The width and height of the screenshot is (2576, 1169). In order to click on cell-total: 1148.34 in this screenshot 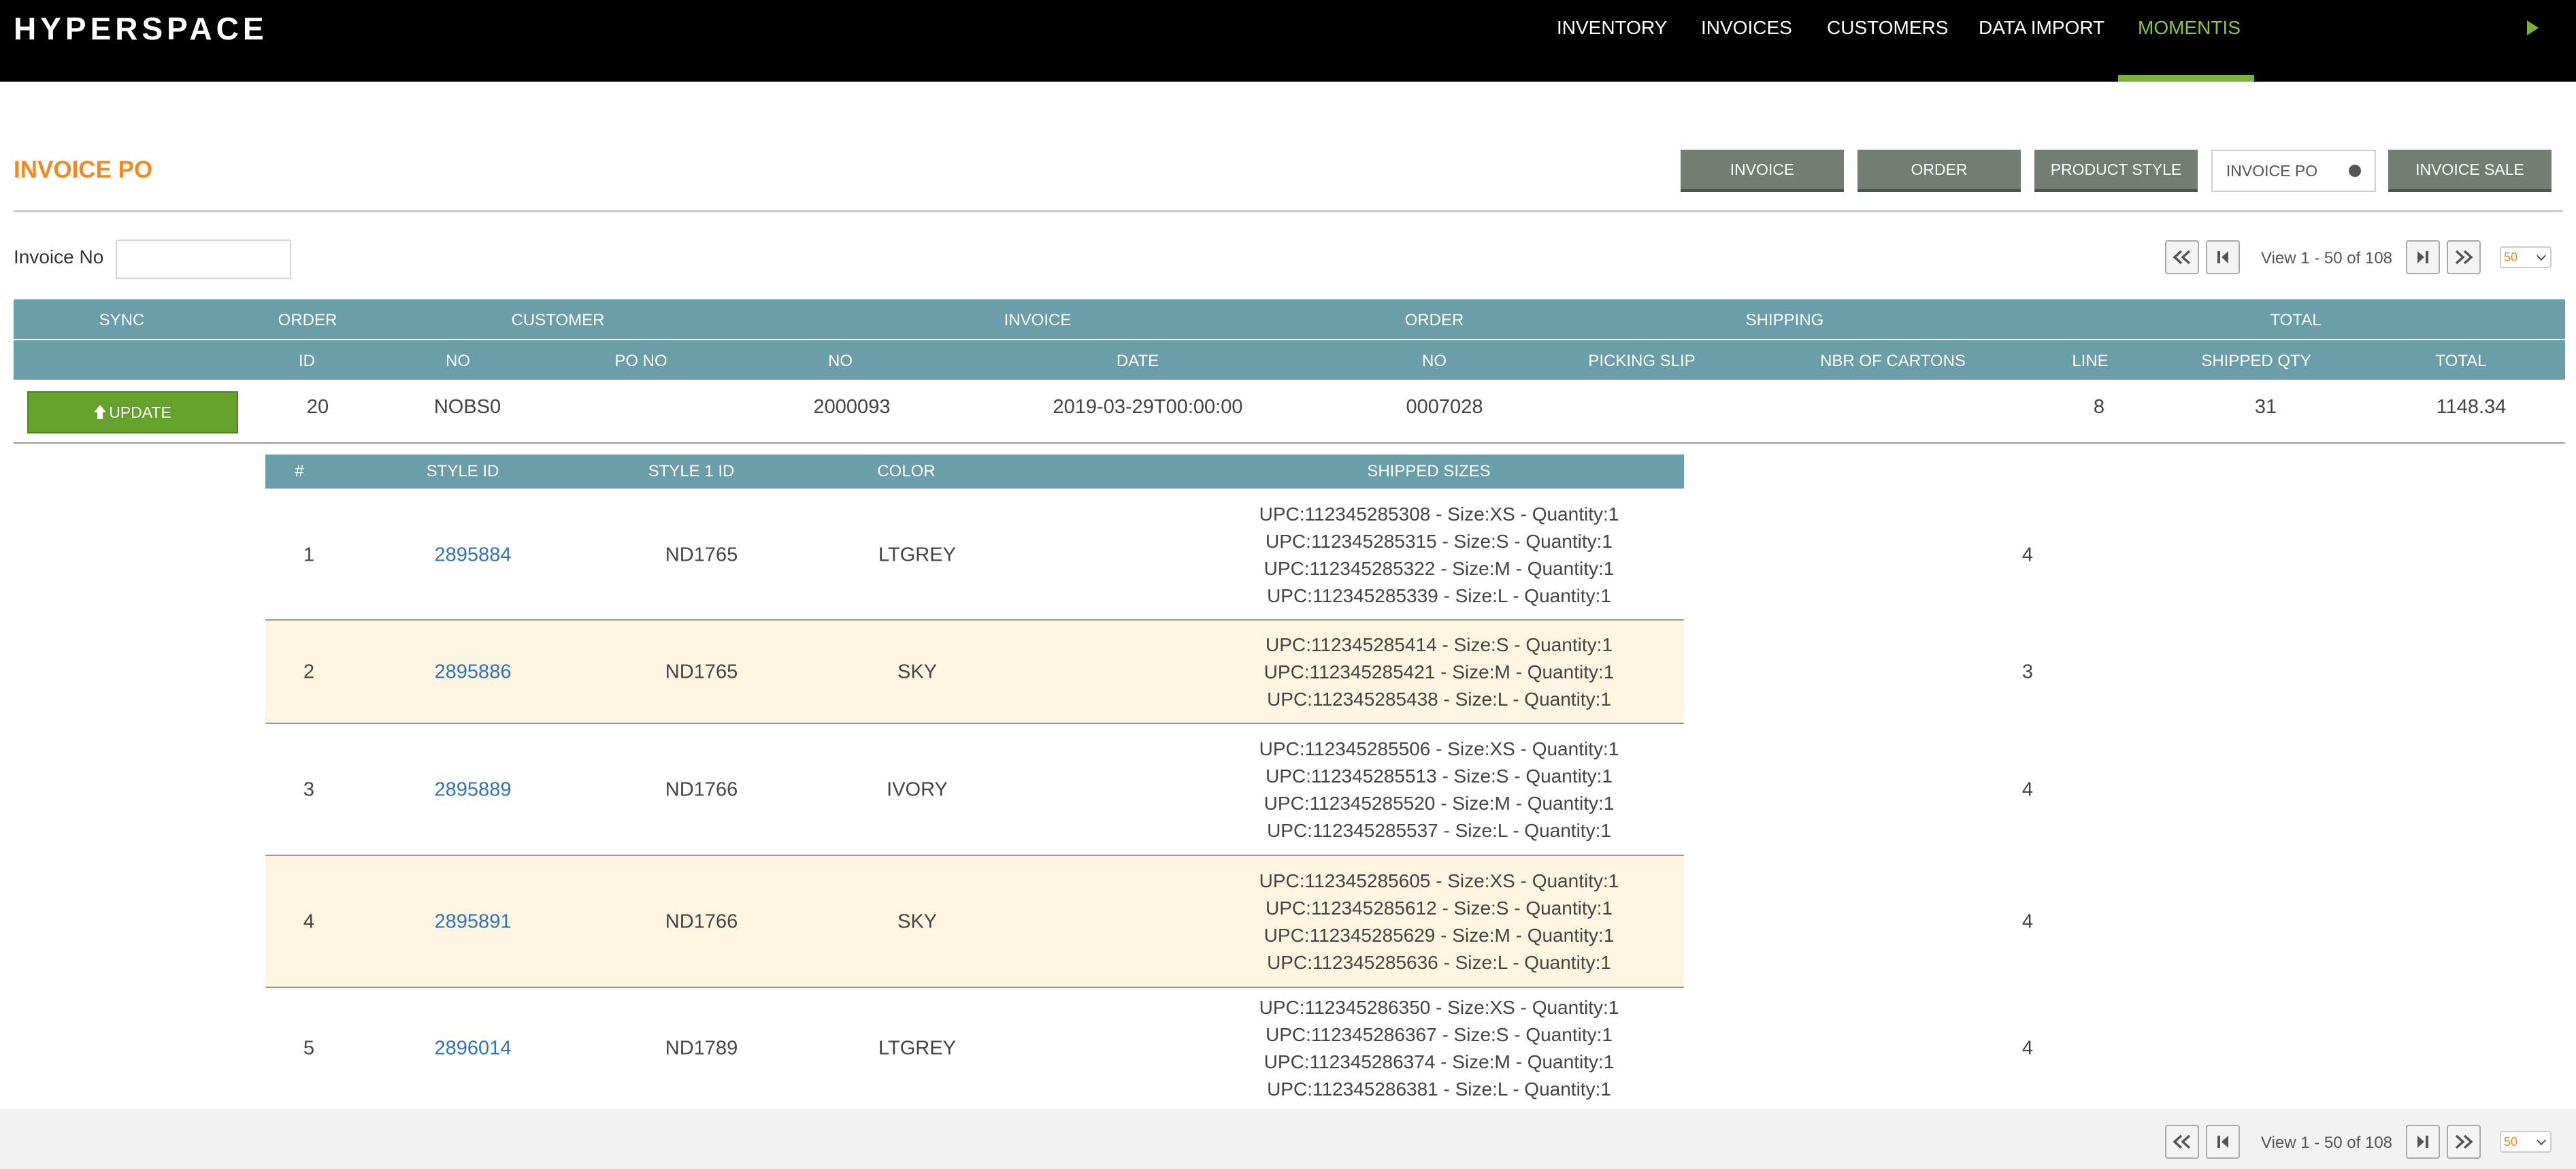, I will do `click(2471, 407)`.